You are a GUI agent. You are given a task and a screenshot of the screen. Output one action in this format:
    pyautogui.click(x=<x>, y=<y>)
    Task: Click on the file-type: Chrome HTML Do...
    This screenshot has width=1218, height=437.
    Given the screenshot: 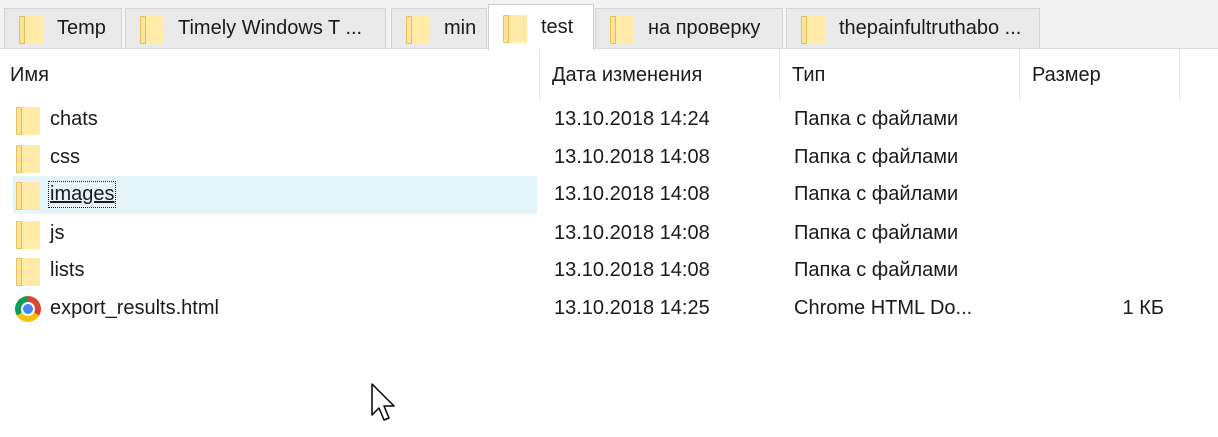 What is the action you would take?
    pyautogui.click(x=883, y=308)
    